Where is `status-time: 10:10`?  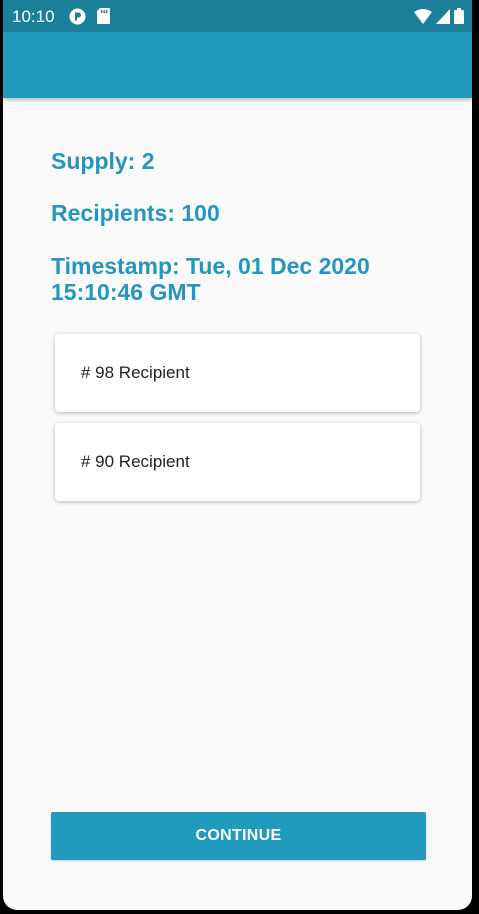
status-time: 10:10 is located at coordinates (33, 16).